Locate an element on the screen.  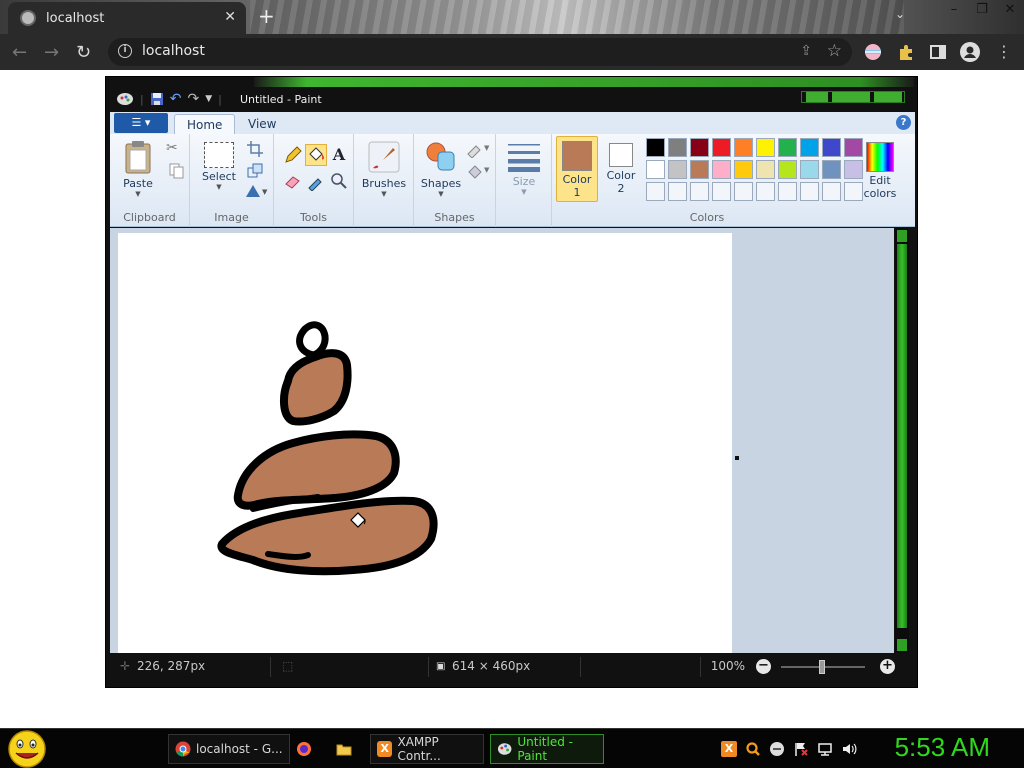
paint-window-controls is located at coordinates (853, 97).